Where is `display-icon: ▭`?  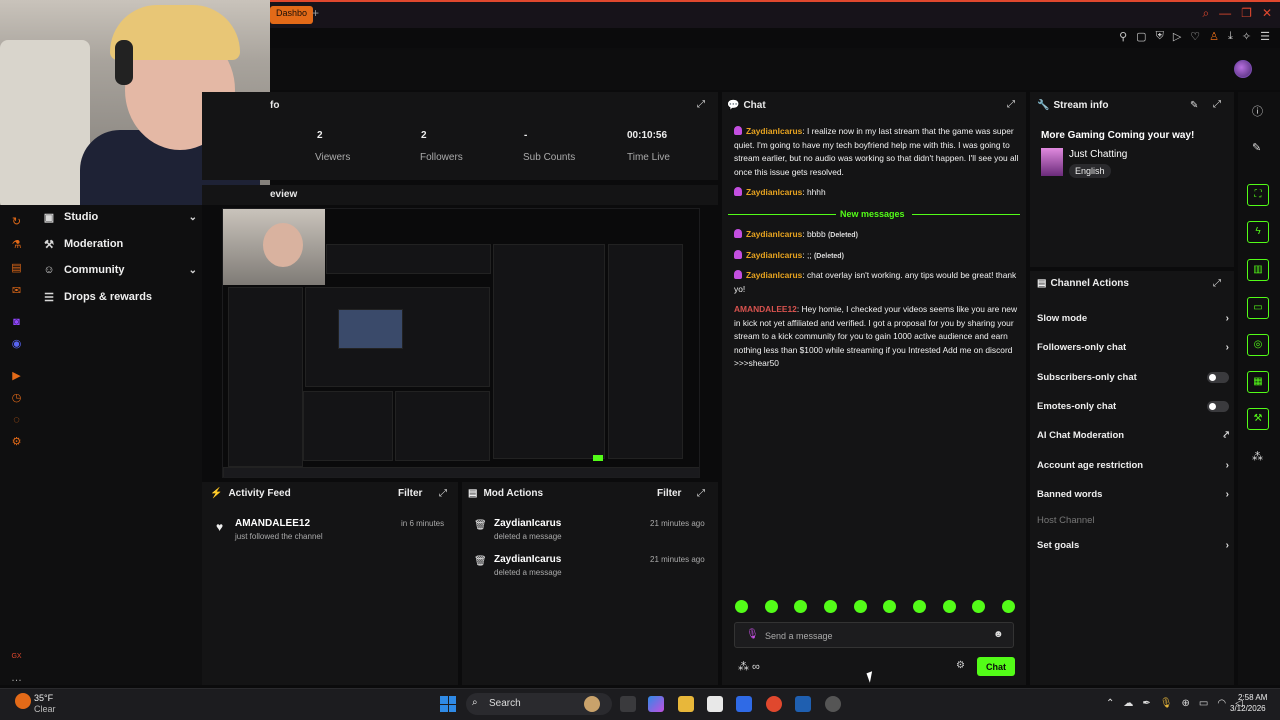 display-icon: ▭ is located at coordinates (1203, 703).